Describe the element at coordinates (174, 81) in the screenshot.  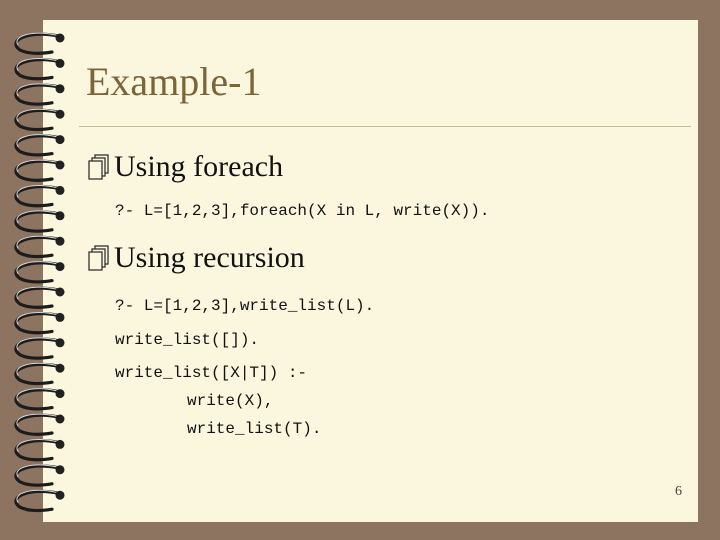
I see `slide-title: Example-1` at that location.